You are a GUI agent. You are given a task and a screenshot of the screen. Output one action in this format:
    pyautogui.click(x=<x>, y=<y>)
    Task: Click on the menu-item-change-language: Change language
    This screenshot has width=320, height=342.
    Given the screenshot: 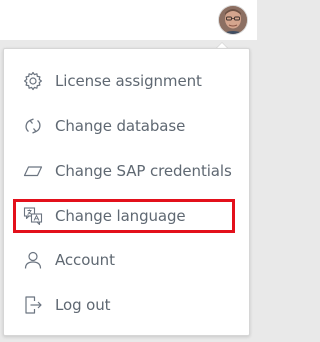 What is the action you would take?
    pyautogui.click(x=124, y=216)
    